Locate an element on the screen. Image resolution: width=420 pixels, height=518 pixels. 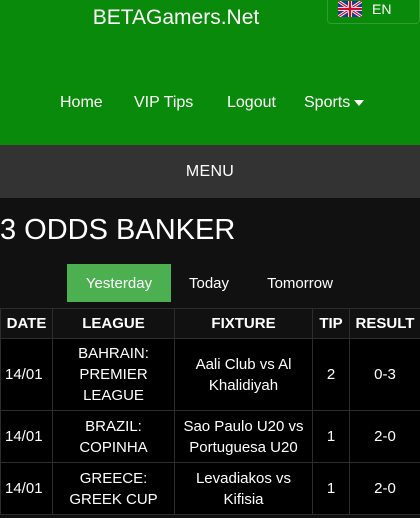
row-tip: 2 is located at coordinates (331, 374).